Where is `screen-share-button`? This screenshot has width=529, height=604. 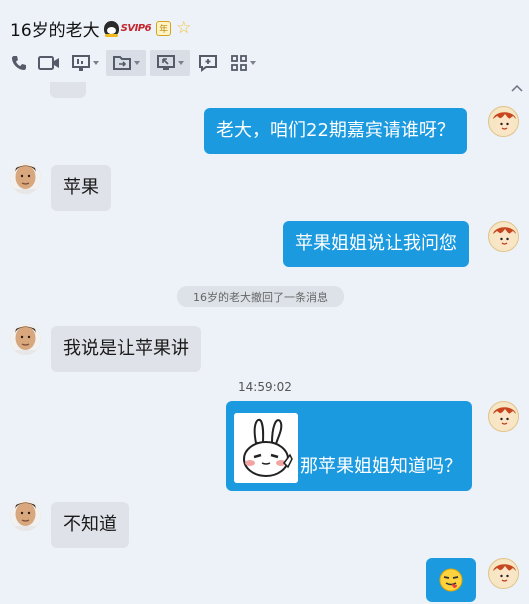 screen-share-button is located at coordinates (85, 63).